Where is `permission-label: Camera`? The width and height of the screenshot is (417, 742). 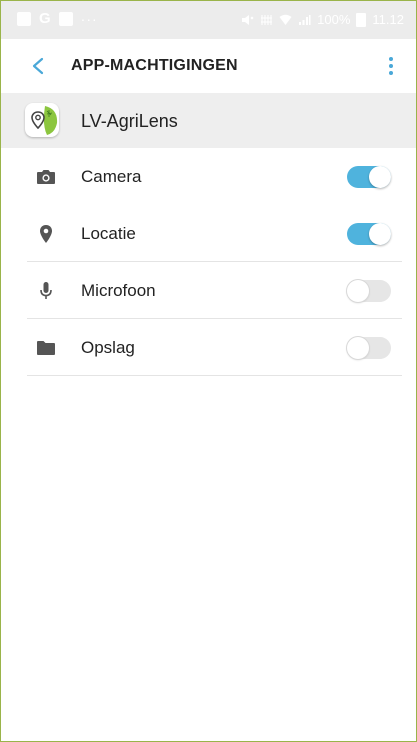 permission-label: Camera is located at coordinates (111, 176).